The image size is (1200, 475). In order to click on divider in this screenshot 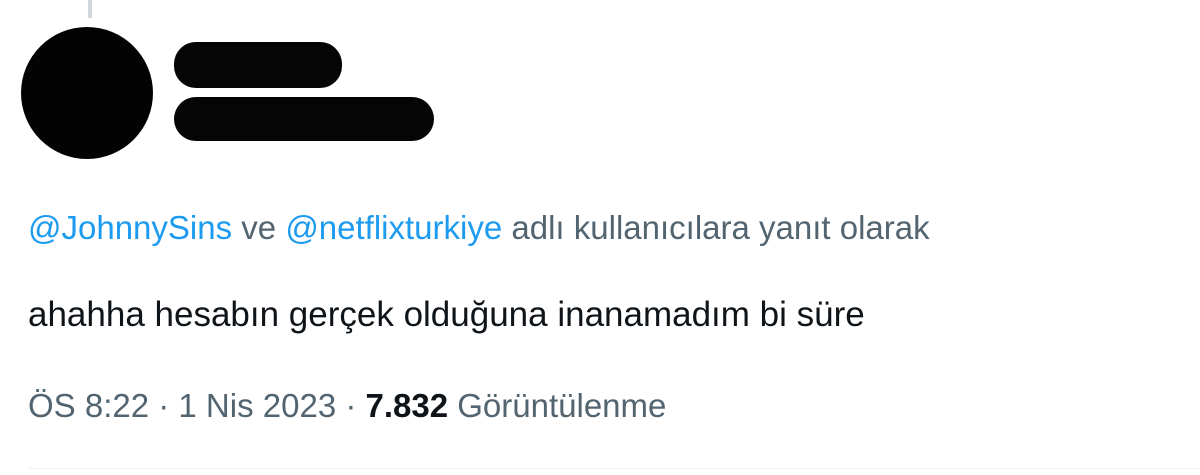, I will do `click(614, 468)`.